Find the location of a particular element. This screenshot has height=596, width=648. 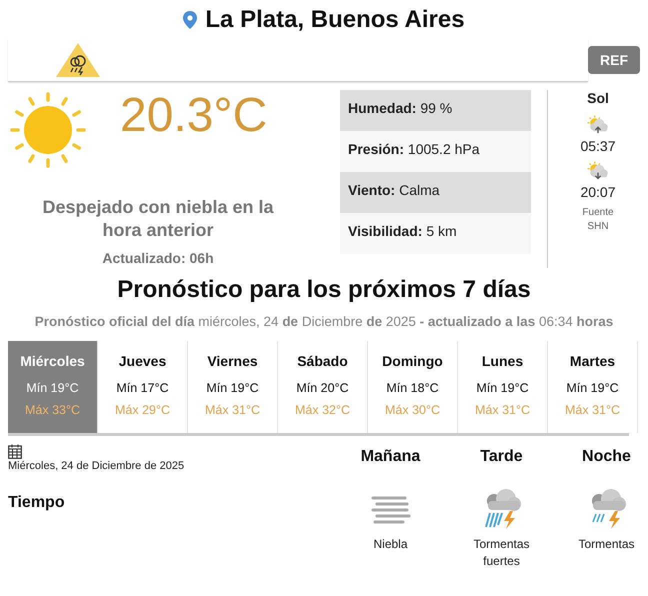

period-heading: Mañana is located at coordinates (391, 457).